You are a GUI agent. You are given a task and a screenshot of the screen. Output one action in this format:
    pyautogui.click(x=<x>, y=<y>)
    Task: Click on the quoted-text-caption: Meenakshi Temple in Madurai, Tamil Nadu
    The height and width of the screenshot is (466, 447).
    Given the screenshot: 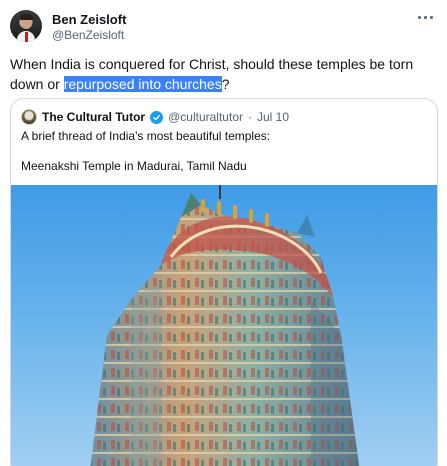 What is the action you would take?
    pyautogui.click(x=134, y=166)
    